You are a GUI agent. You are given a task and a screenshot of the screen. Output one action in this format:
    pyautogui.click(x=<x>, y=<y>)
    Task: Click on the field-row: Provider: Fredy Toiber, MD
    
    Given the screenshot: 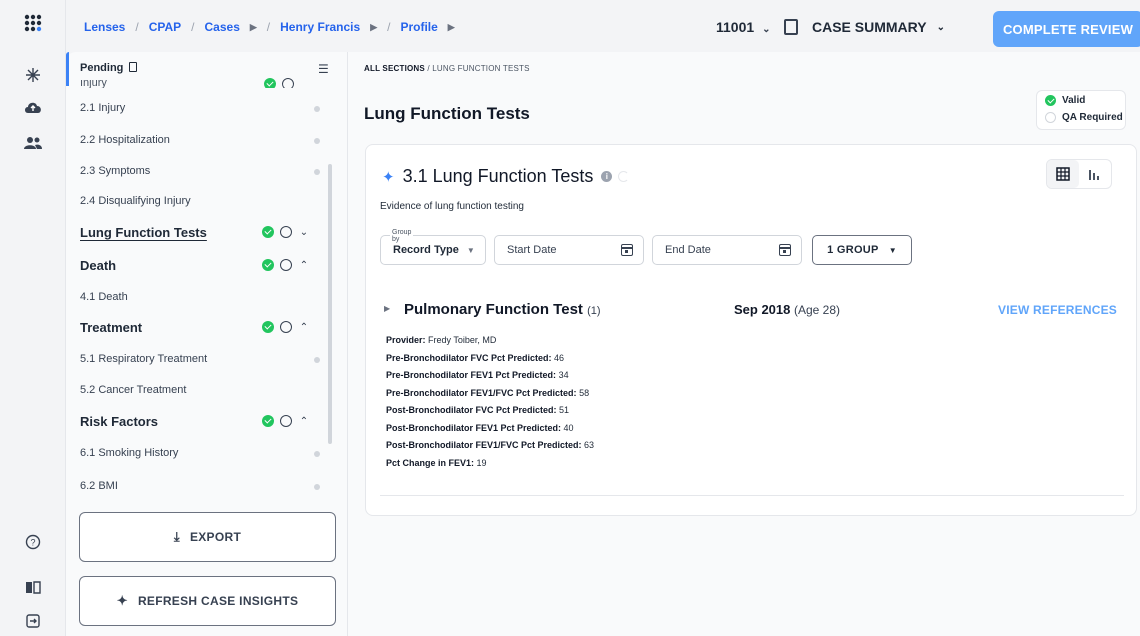 What is the action you would take?
    pyautogui.click(x=490, y=344)
    